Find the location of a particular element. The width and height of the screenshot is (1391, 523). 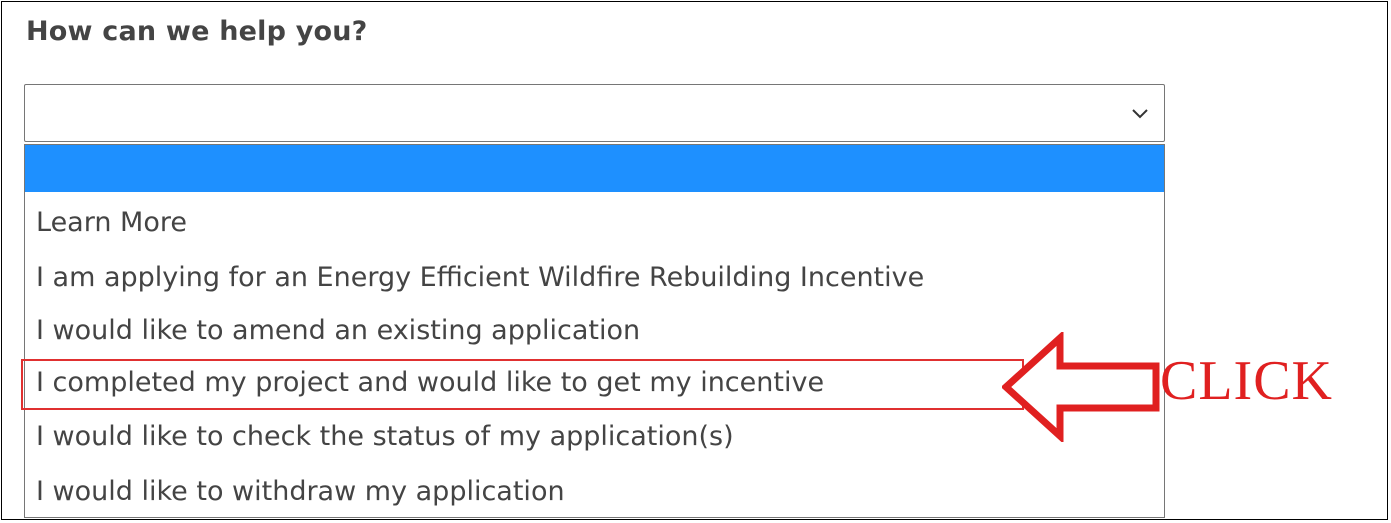

help-topic-select is located at coordinates (594, 113).